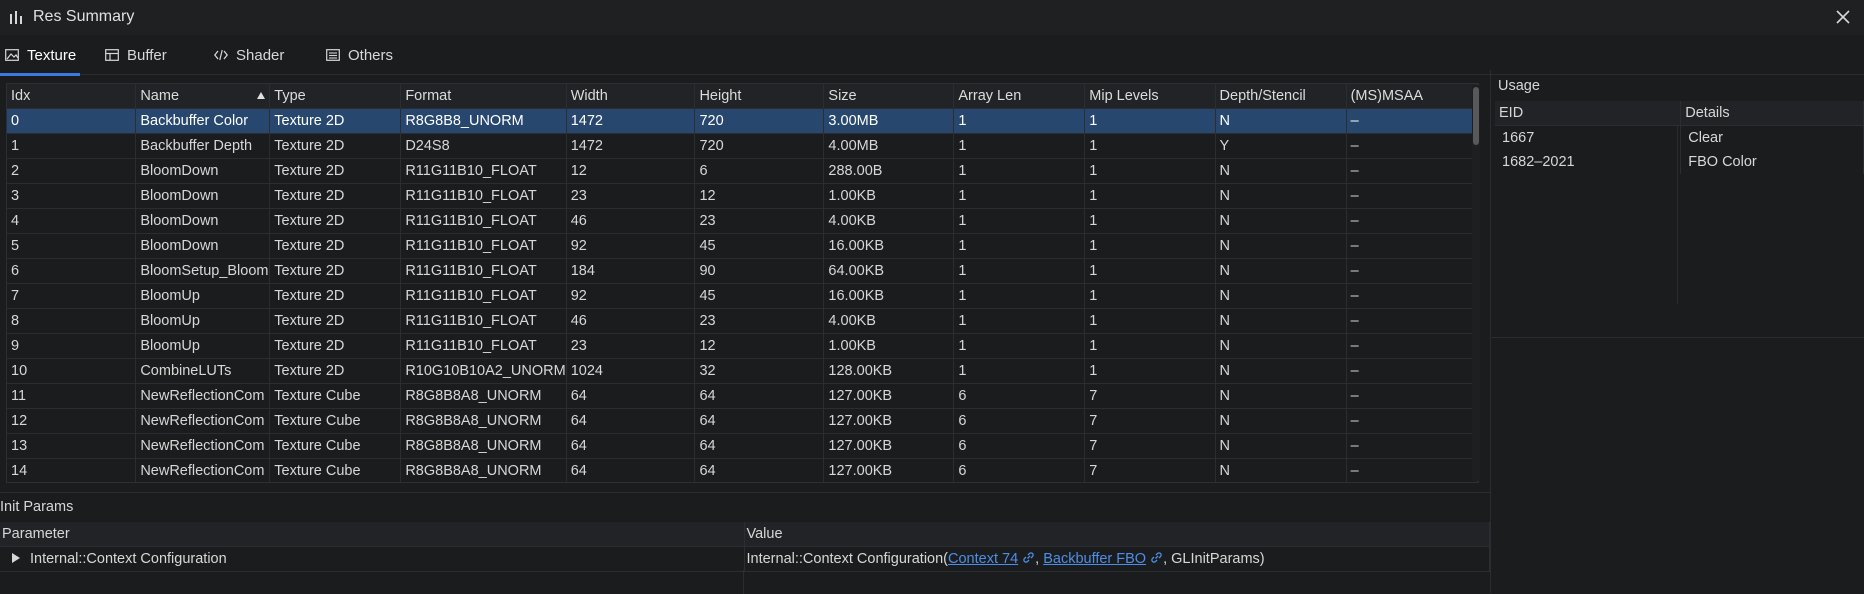 This screenshot has width=1864, height=594. I want to click on title-bar: Res Summary, so click(932, 17).